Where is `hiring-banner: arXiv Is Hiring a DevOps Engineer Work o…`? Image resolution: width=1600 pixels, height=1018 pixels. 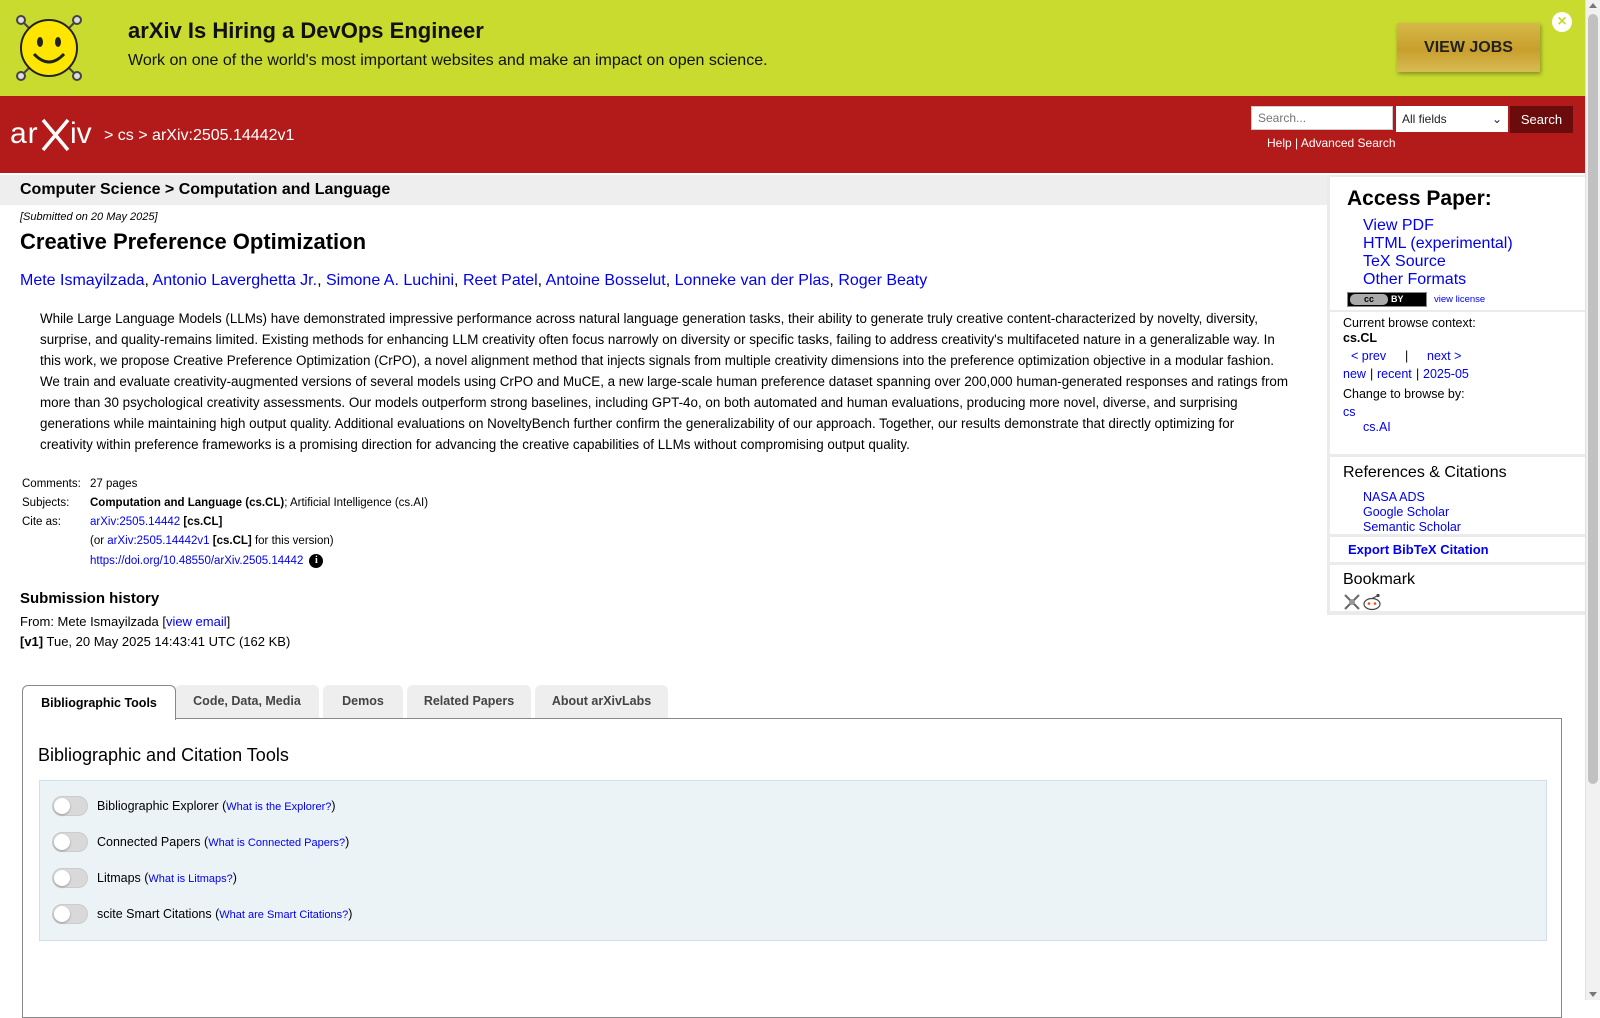
hiring-banner: arXiv Is Hiring a DevOps Engineer Work o… is located at coordinates (792, 48).